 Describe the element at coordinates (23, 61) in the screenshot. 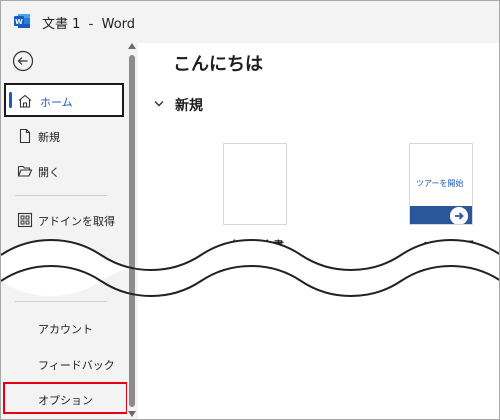

I see `back-arrow-icon` at that location.